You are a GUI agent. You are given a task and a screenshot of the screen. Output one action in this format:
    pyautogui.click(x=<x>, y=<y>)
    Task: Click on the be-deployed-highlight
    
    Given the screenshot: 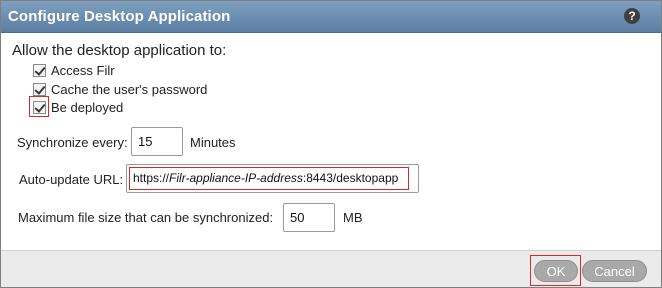 What is the action you would take?
    pyautogui.click(x=39, y=106)
    